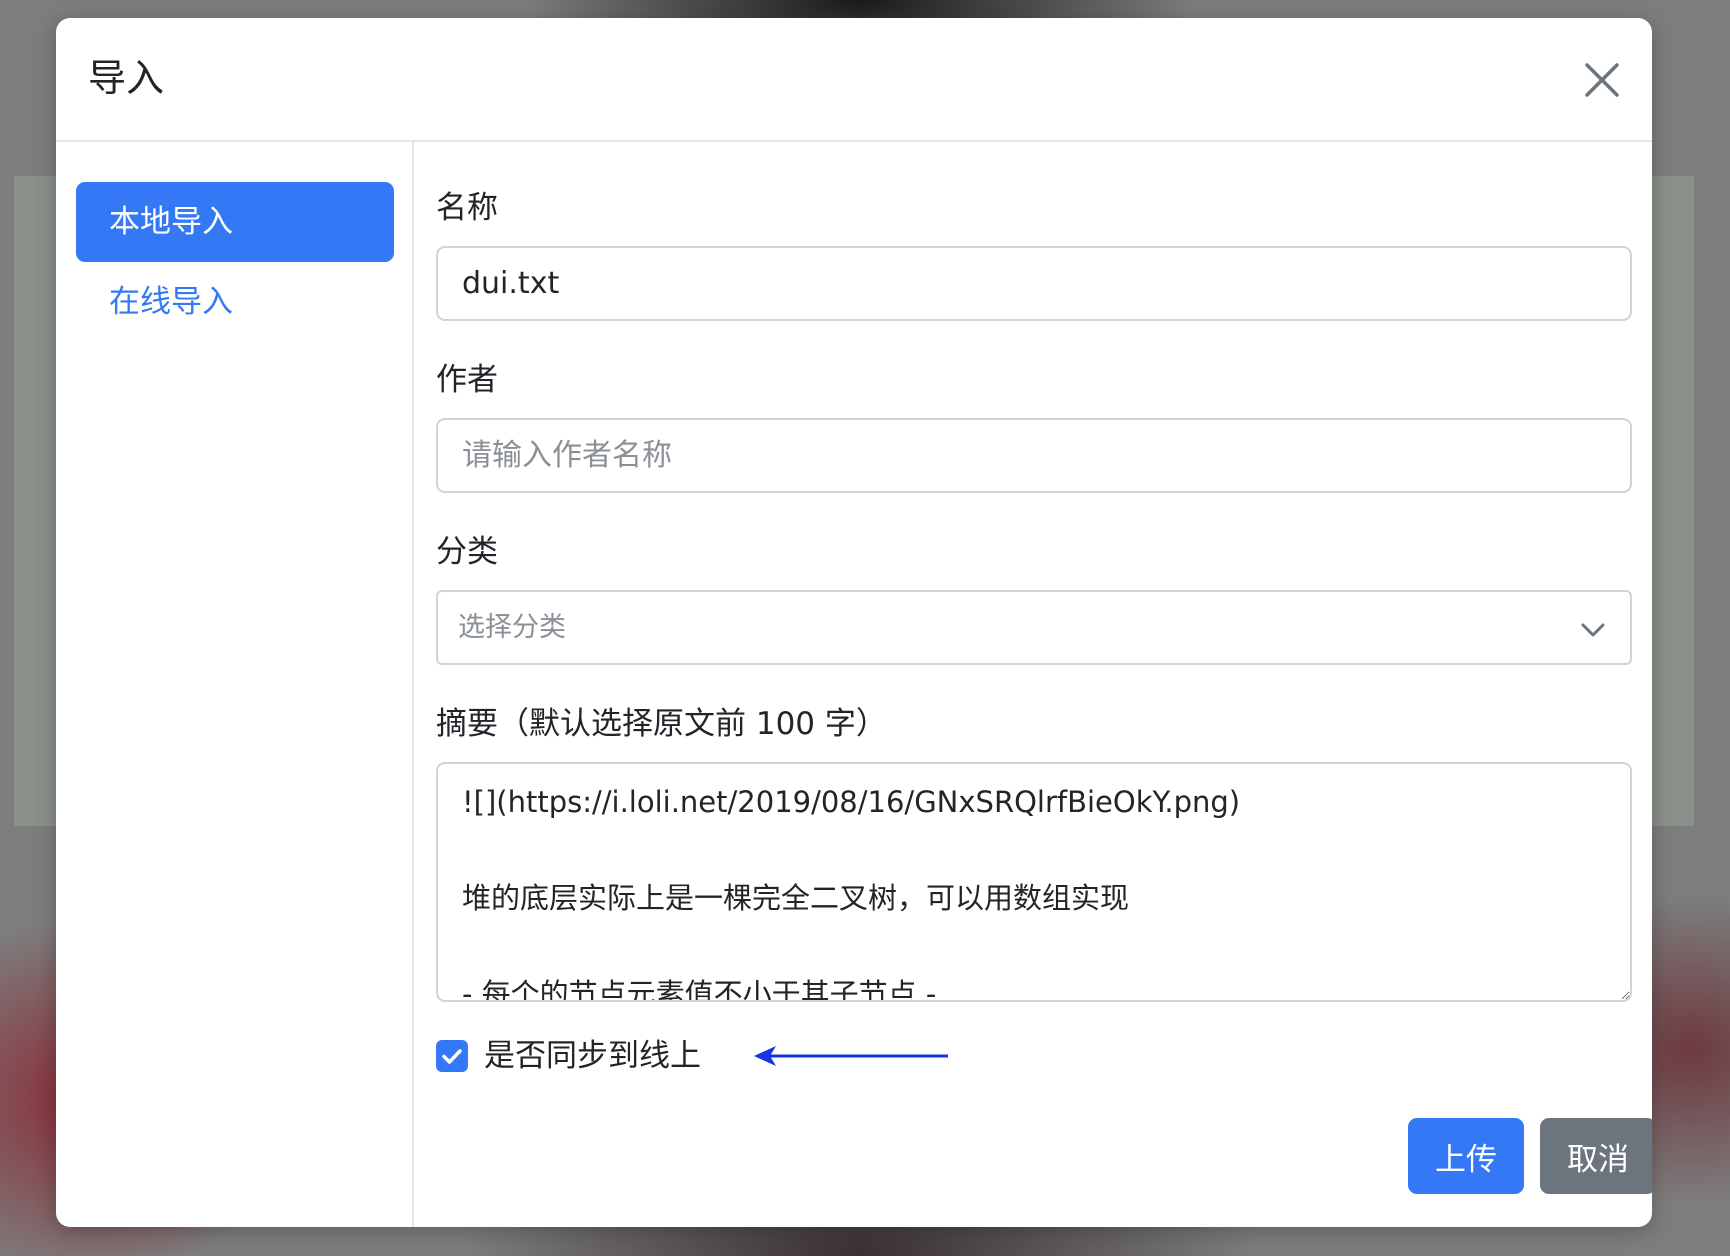 Image resolution: width=1730 pixels, height=1256 pixels. I want to click on name-label: 名称, so click(467, 208).